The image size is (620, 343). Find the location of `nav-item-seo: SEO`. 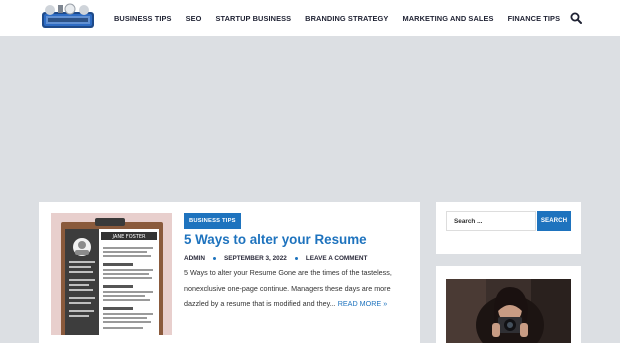

nav-item-seo: SEO is located at coordinates (194, 18).